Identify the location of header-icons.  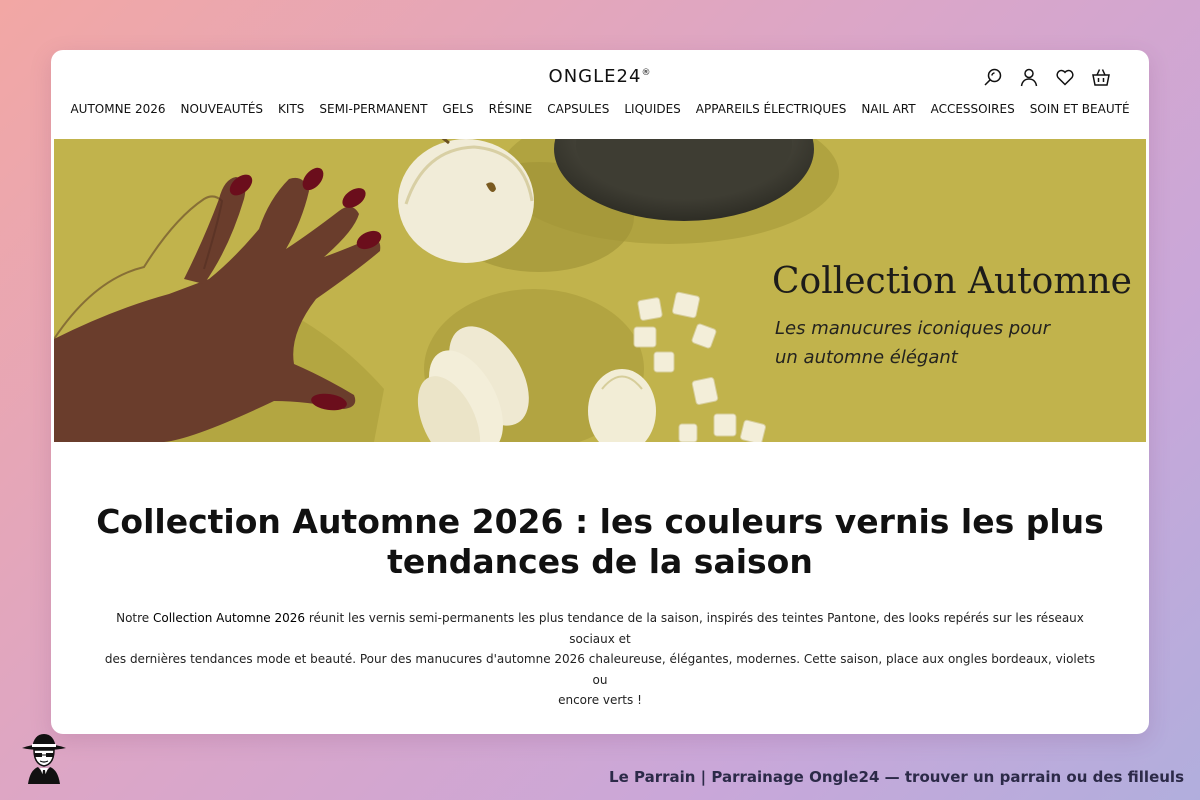
(1047, 77).